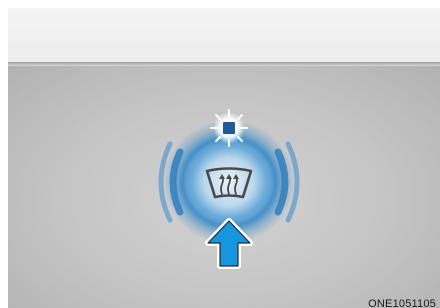  What do you see at coordinates (402, 303) in the screenshot?
I see `image-code-label: ONE1051105` at bounding box center [402, 303].